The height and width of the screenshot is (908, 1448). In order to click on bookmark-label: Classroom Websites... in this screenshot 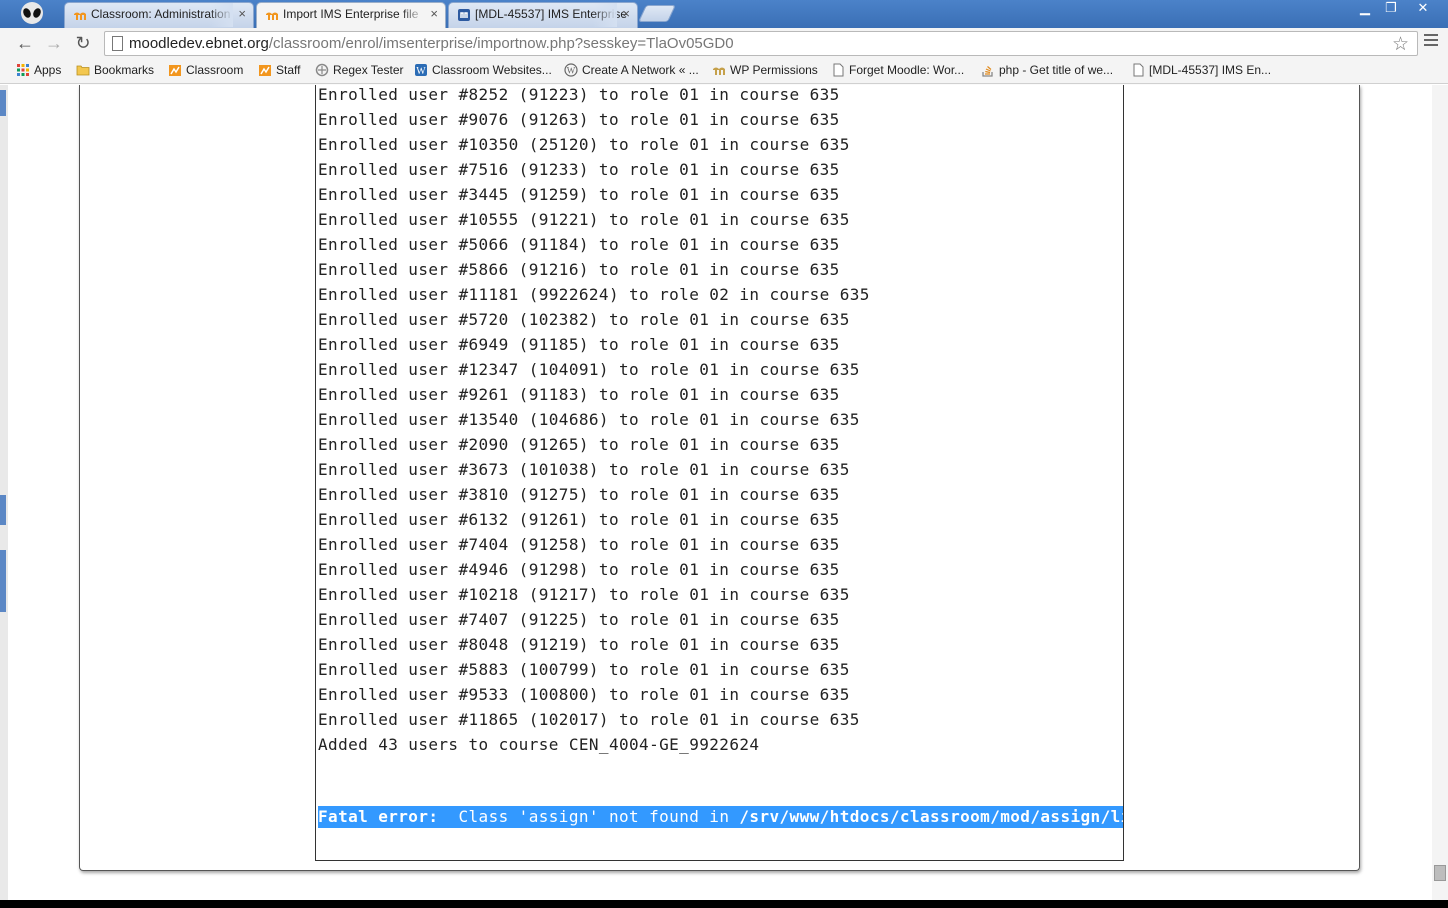, I will do `click(492, 70)`.